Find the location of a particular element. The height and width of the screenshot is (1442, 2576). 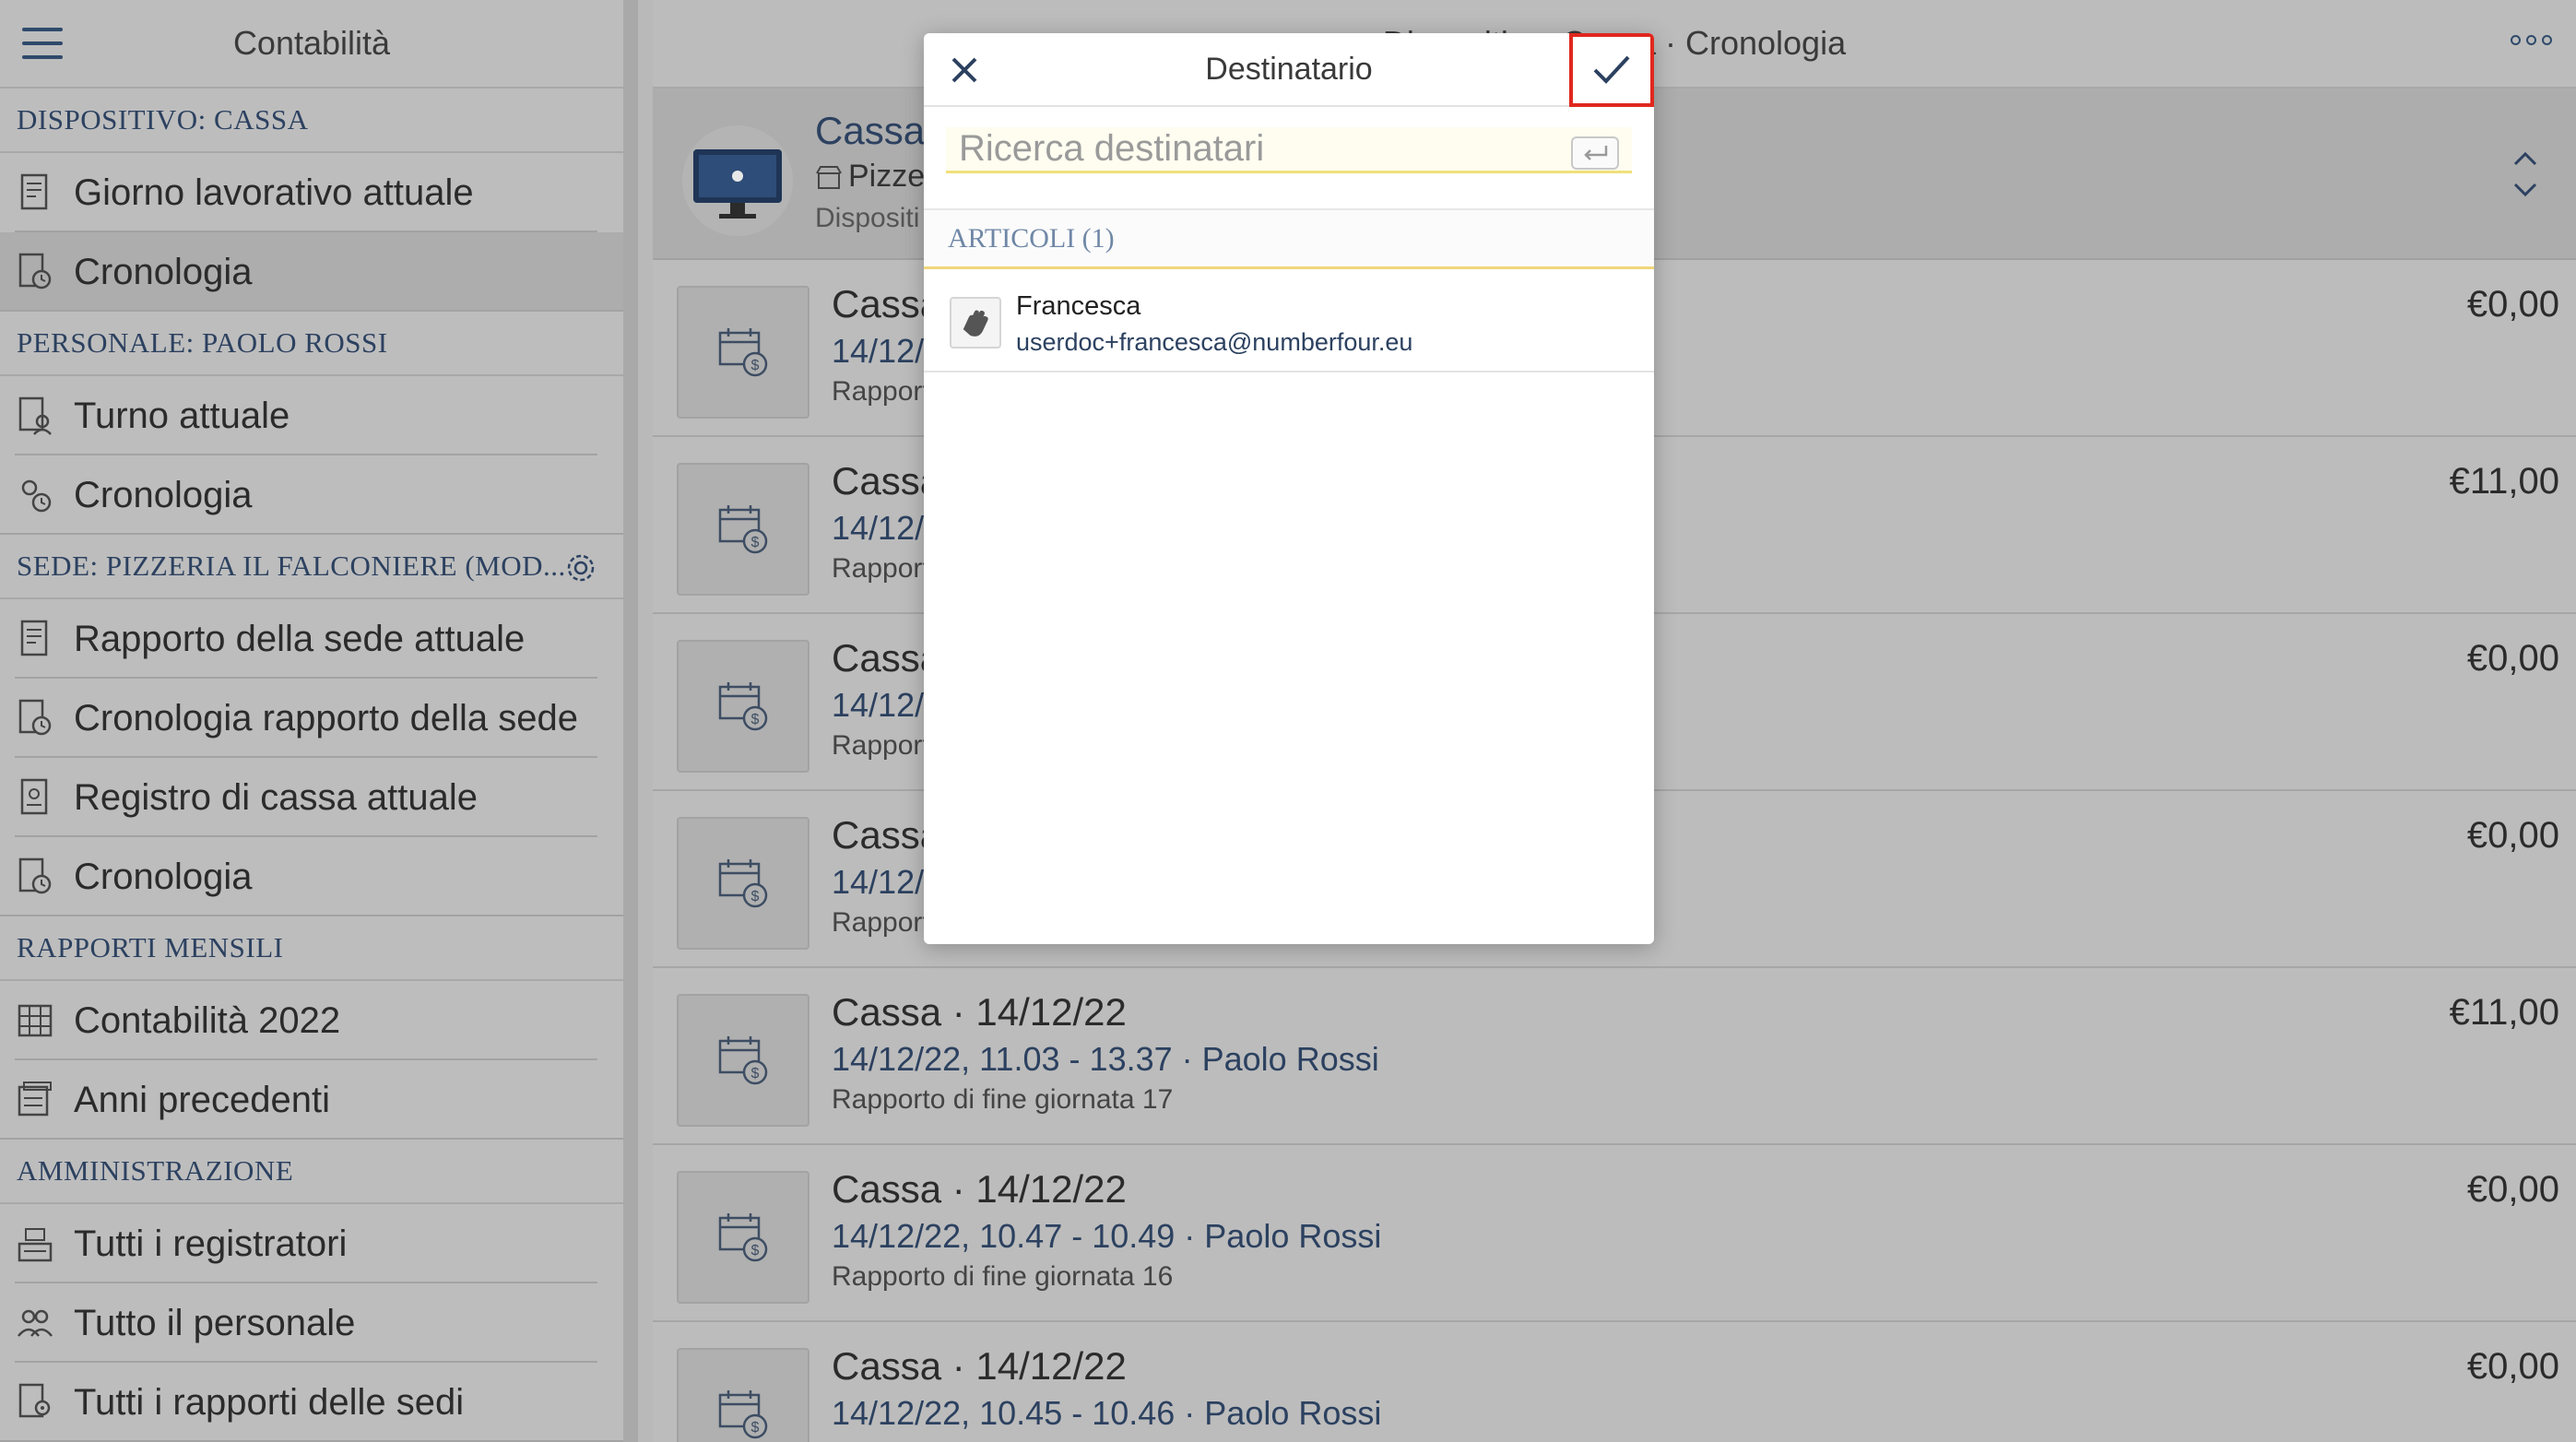

chevron-up-icon is located at coordinates (2525, 158).